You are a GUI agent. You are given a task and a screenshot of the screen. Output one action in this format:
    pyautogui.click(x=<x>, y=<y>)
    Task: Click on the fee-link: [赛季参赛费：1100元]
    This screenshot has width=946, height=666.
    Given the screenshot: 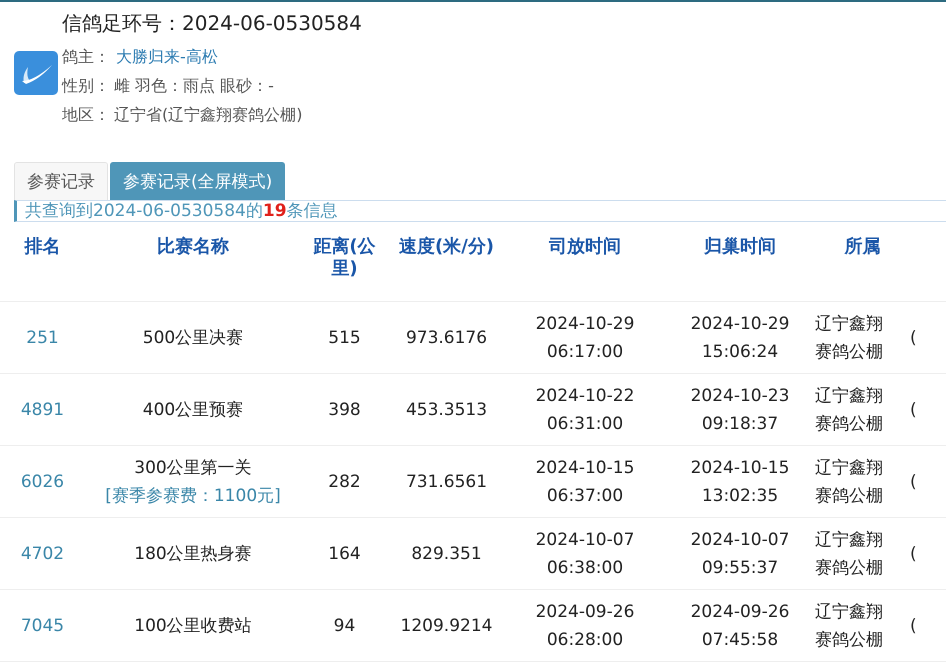 What is the action you would take?
    pyautogui.click(x=193, y=496)
    